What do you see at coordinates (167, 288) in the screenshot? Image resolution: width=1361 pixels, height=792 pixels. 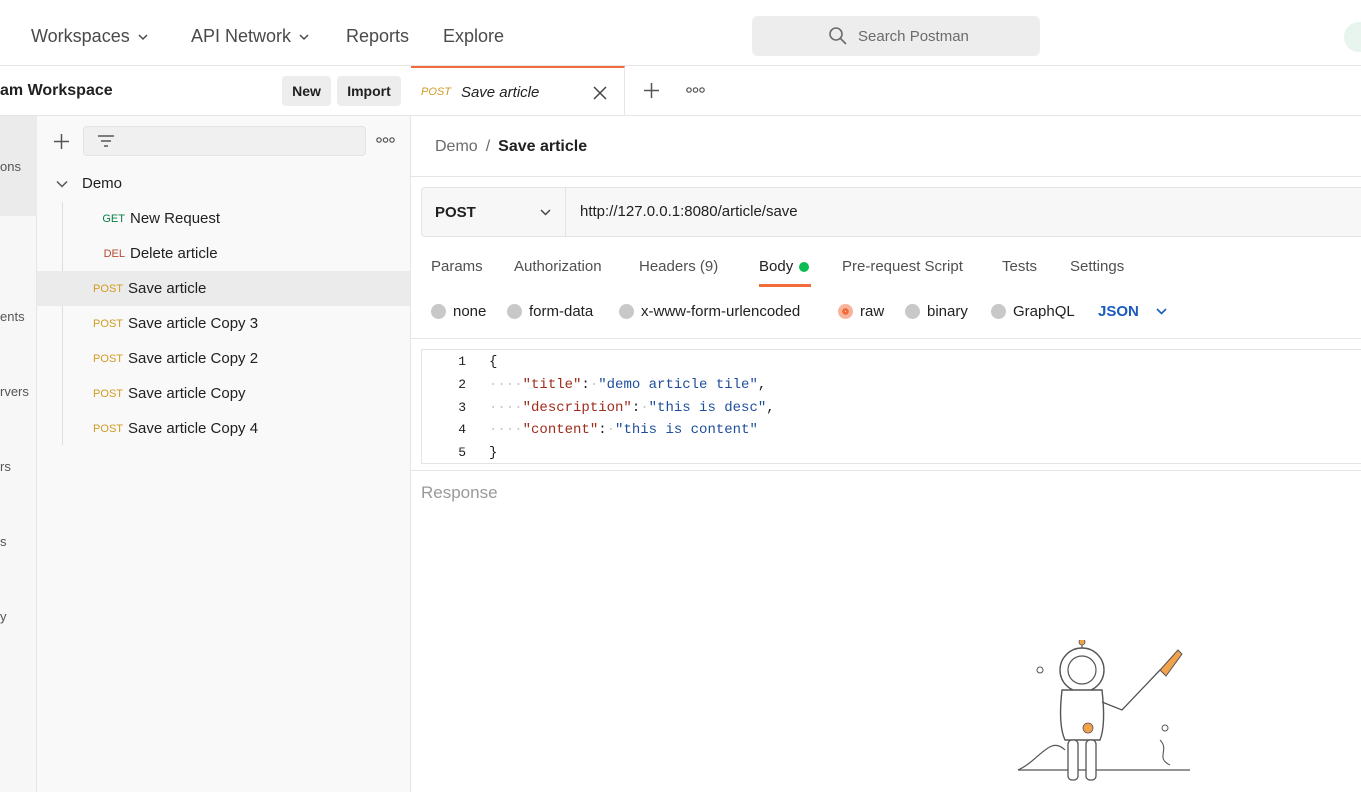 I see `request-name: Save article` at bounding box center [167, 288].